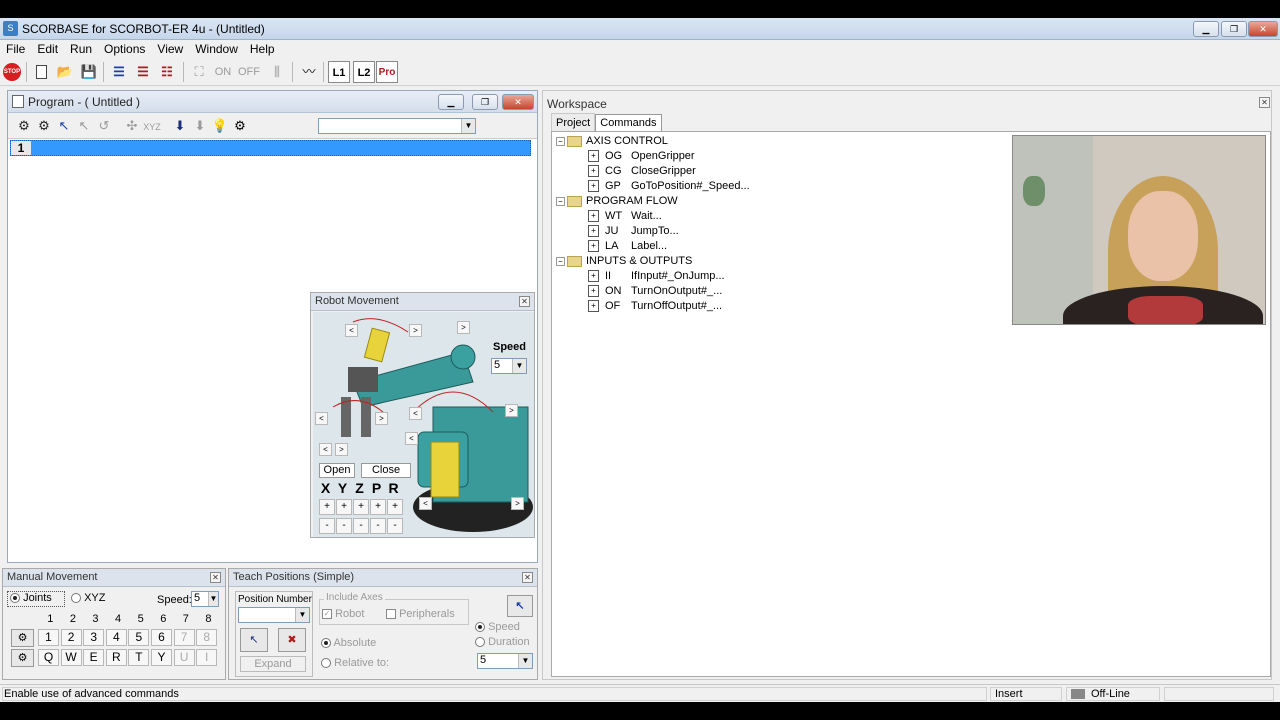  What do you see at coordinates (505, 661) in the screenshot?
I see `teach-speed-select: 5 ▼` at bounding box center [505, 661].